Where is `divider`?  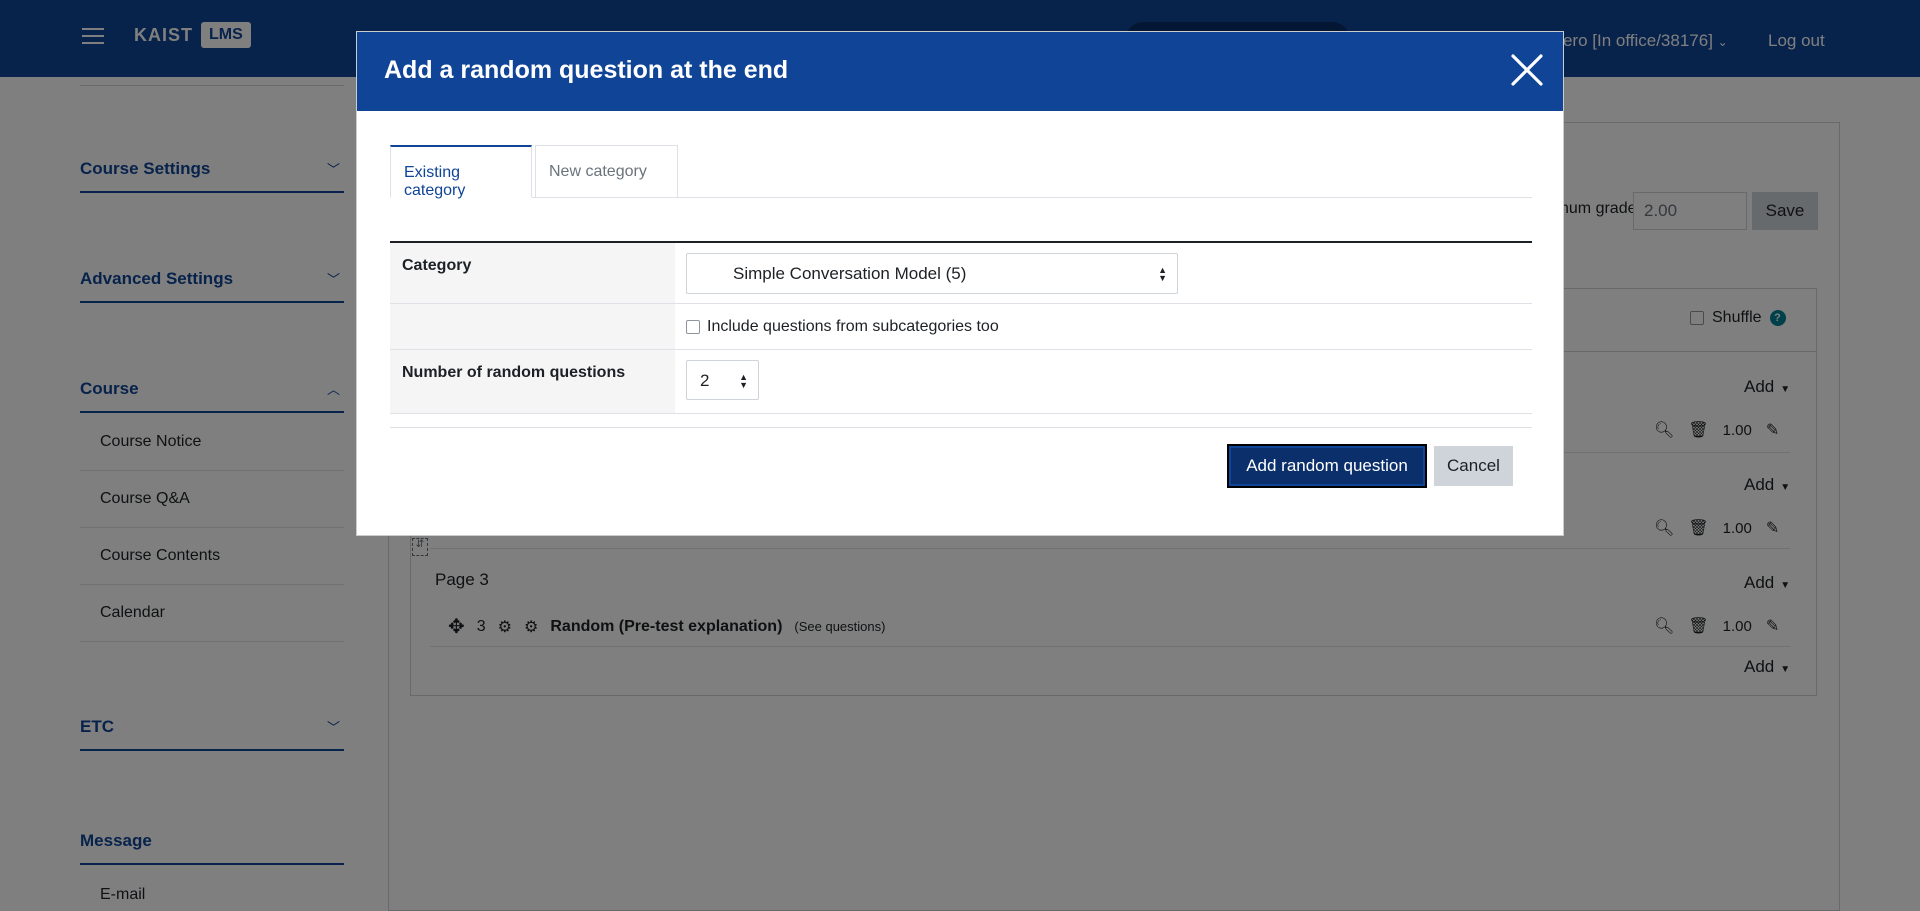
divider is located at coordinates (961, 427).